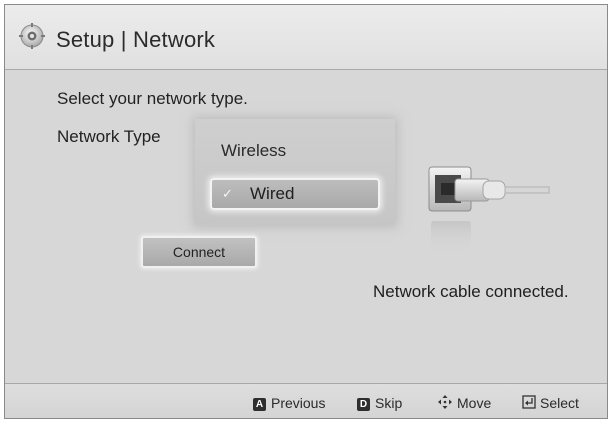 This screenshot has width=615, height=425. What do you see at coordinates (363, 404) in the screenshot?
I see `d-button-icon: D` at bounding box center [363, 404].